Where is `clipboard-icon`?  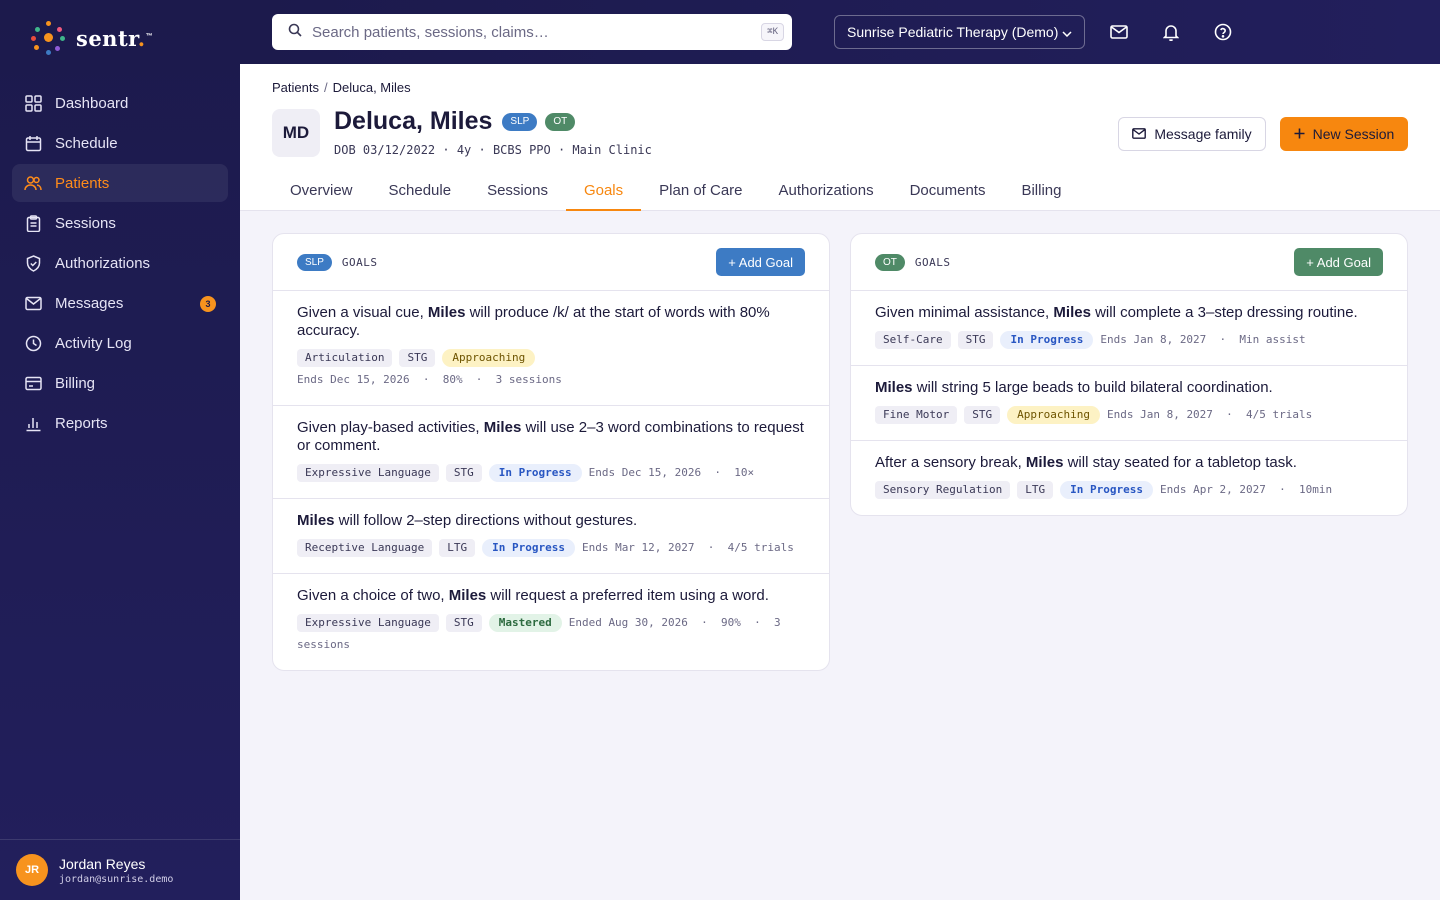
clipboard-icon is located at coordinates (33, 223).